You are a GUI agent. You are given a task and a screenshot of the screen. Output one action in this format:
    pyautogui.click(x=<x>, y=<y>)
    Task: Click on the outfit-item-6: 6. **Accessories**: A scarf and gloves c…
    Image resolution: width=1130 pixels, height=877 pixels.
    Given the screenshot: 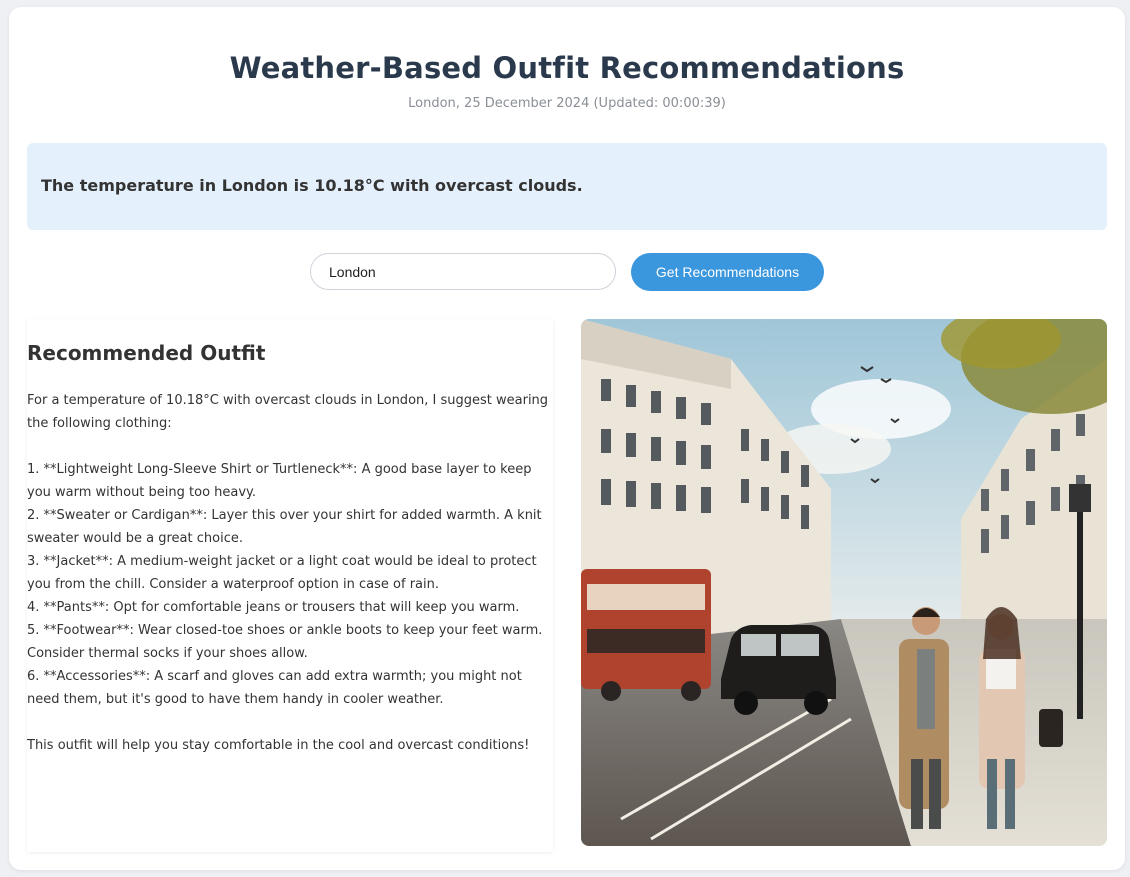 What is the action you would take?
    pyautogui.click(x=274, y=688)
    